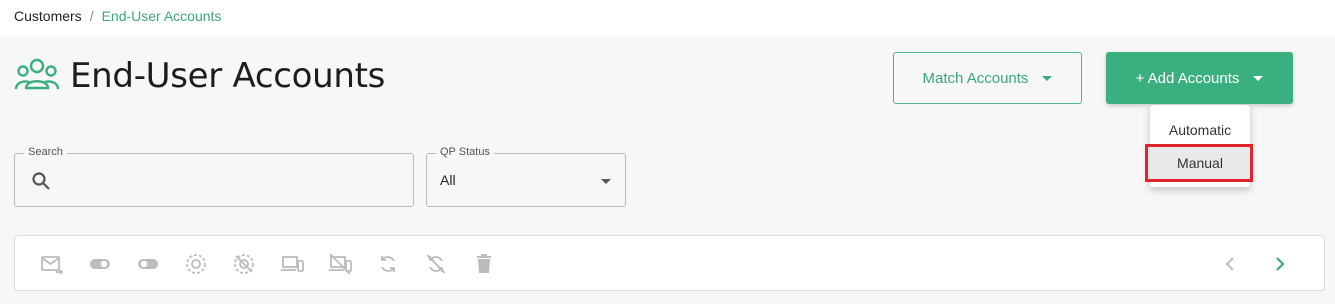  I want to click on search-icon, so click(41, 181).